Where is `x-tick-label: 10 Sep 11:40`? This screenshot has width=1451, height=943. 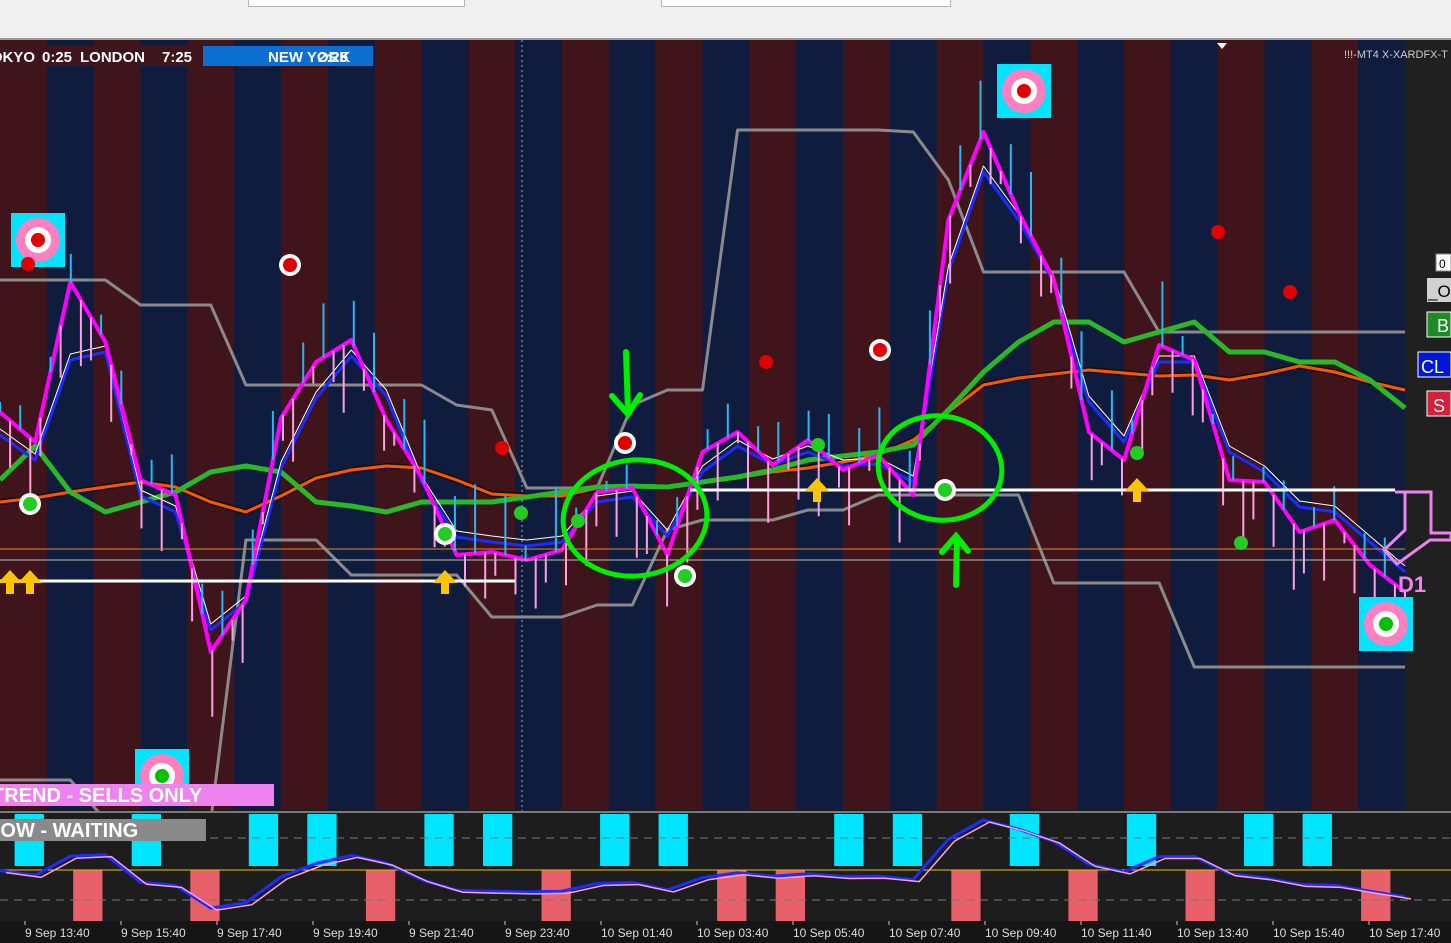 x-tick-label: 10 Sep 11:40 is located at coordinates (1116, 933).